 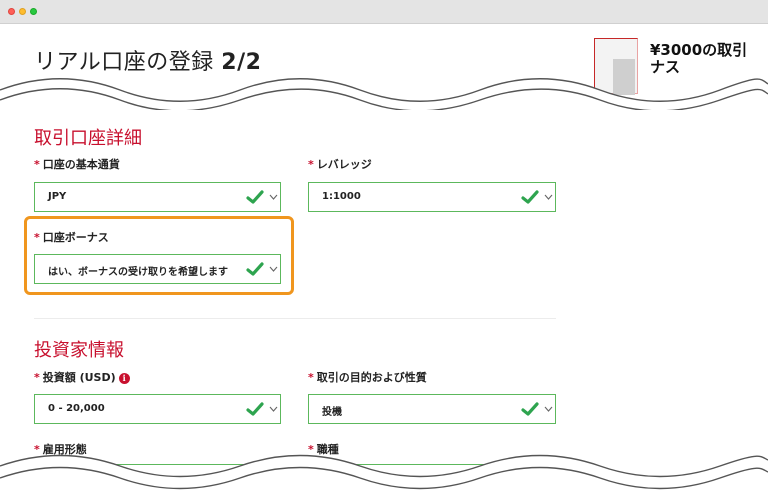 I want to click on info-icon: i, so click(x=124, y=378).